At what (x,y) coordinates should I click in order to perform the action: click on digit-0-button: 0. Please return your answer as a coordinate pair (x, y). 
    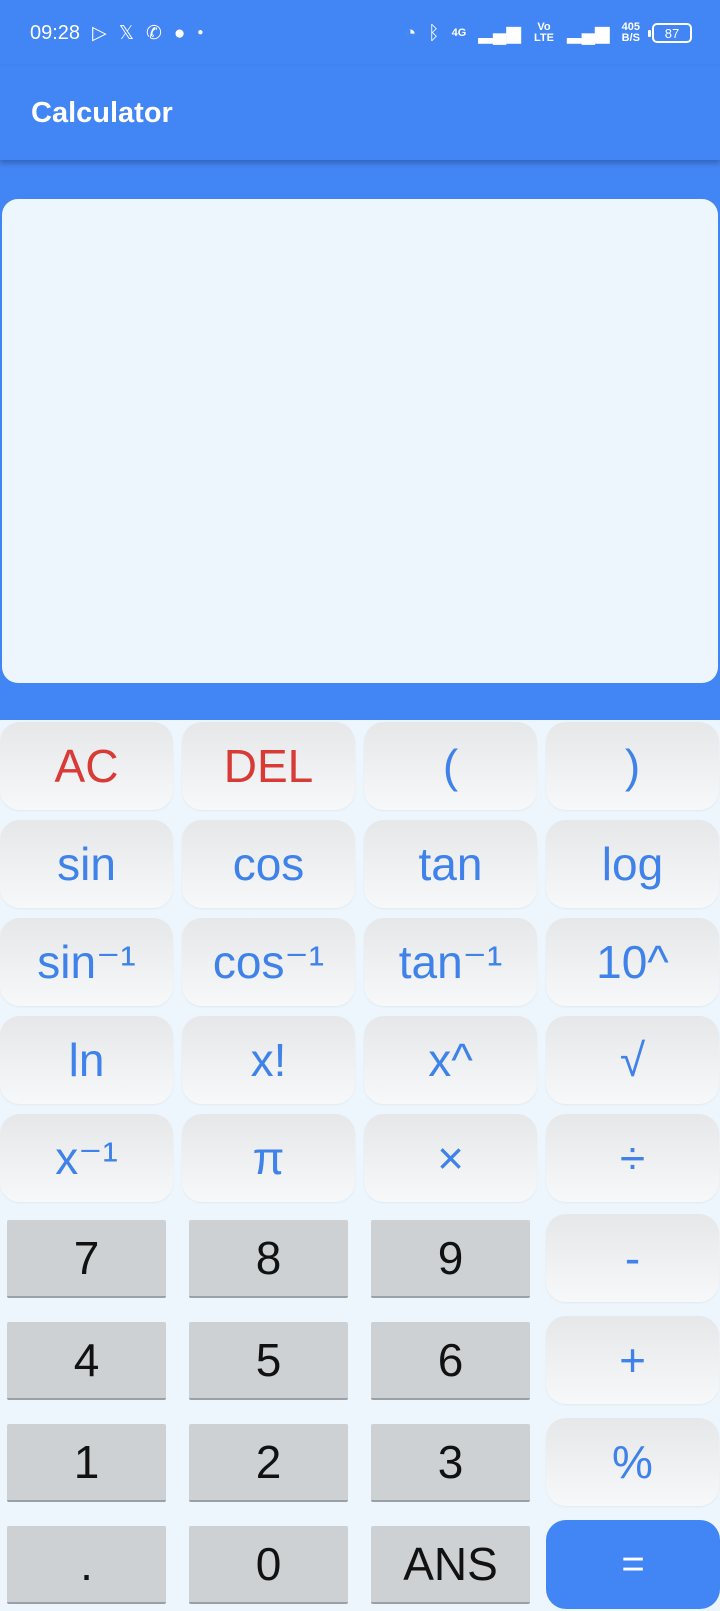
    Looking at the image, I should click on (268, 1565).